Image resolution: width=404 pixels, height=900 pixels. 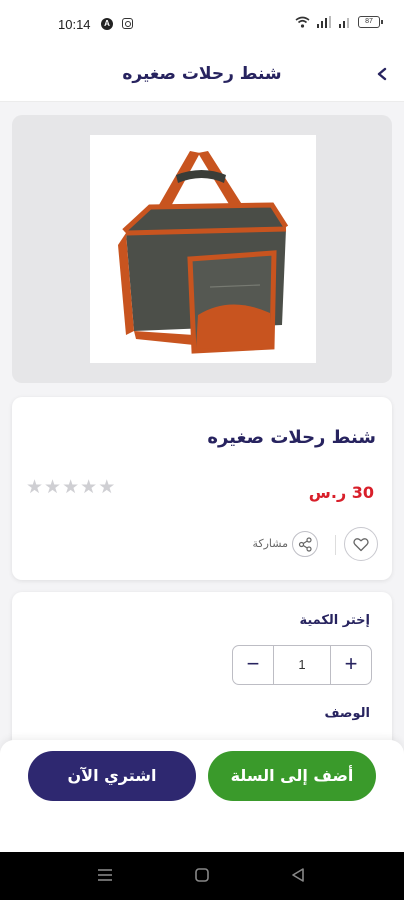 What do you see at coordinates (270, 543) in the screenshot?
I see `share-label: مشاركة` at bounding box center [270, 543].